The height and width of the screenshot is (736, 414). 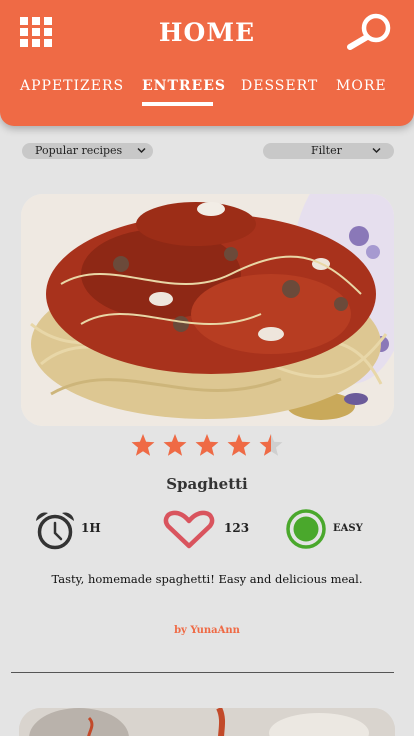 I want to click on difficulty-label: EASY, so click(x=348, y=528).